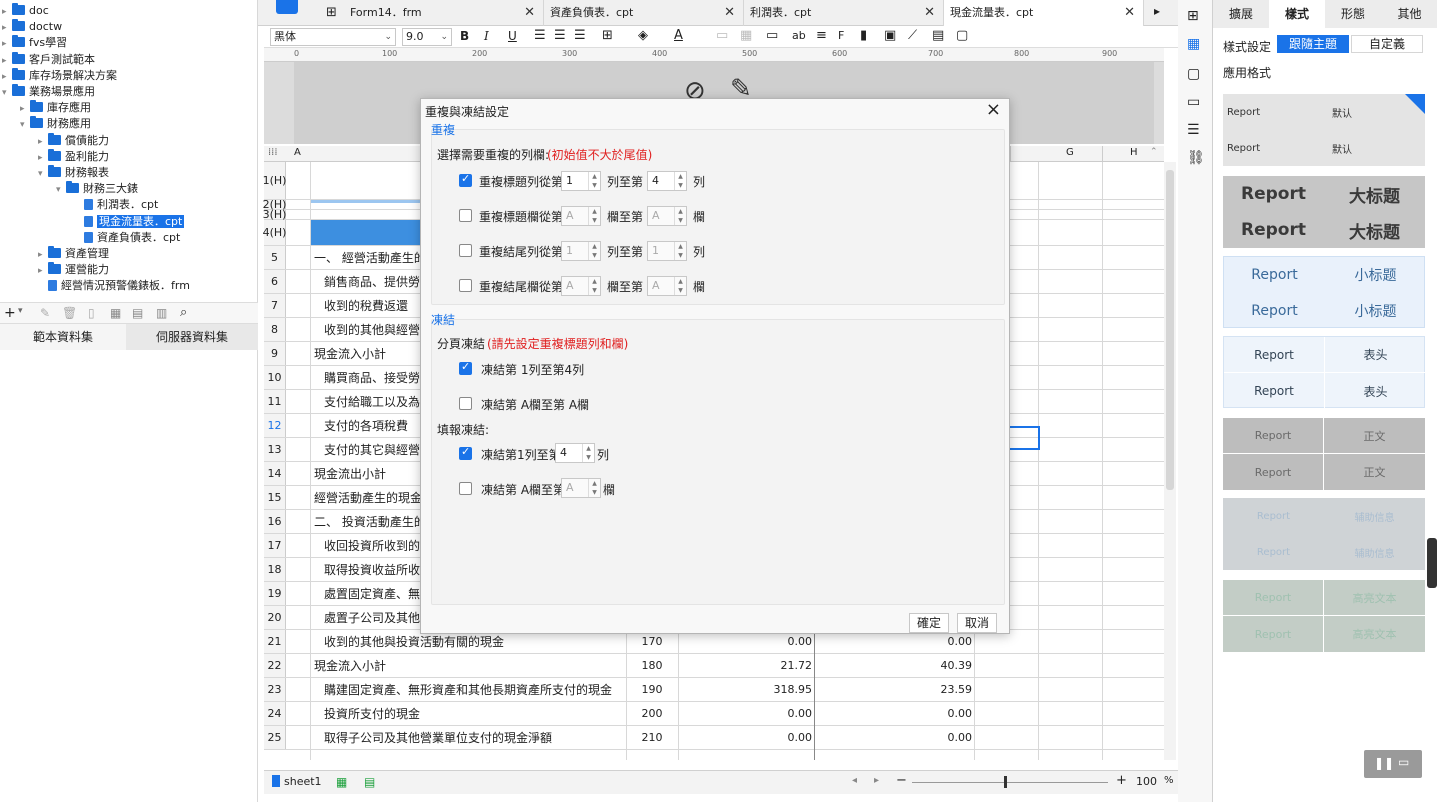 This screenshot has height=802, width=1437. What do you see at coordinates (667, 216) in the screenshot?
I see `repeat-to-spinner: A ▲ ▼` at bounding box center [667, 216].